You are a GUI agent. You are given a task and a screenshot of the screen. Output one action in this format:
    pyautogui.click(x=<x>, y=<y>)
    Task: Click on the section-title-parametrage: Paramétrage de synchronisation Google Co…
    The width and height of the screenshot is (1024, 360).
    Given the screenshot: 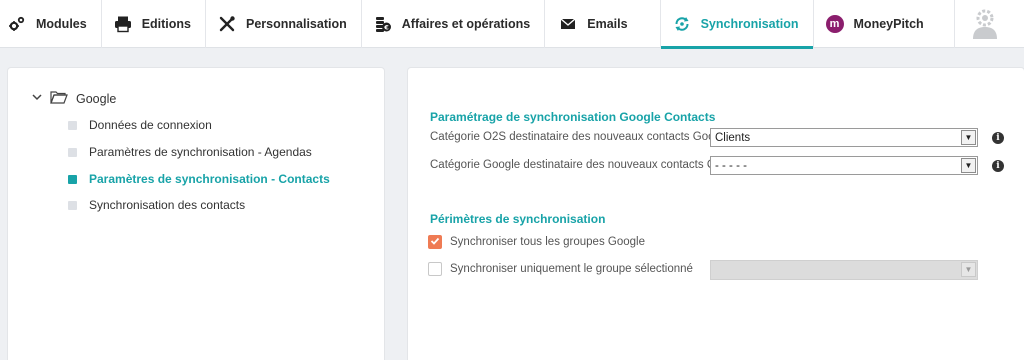 What is the action you would take?
    pyautogui.click(x=573, y=117)
    